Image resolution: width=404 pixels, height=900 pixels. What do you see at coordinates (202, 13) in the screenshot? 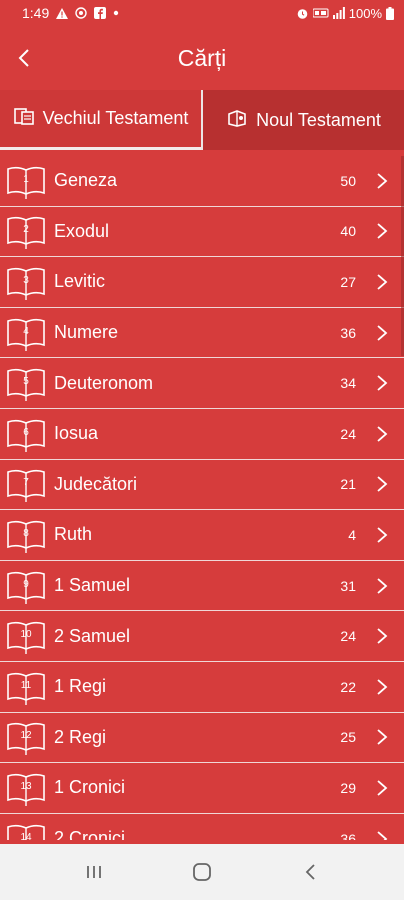
I see `status-bar: 1:49 100%` at bounding box center [202, 13].